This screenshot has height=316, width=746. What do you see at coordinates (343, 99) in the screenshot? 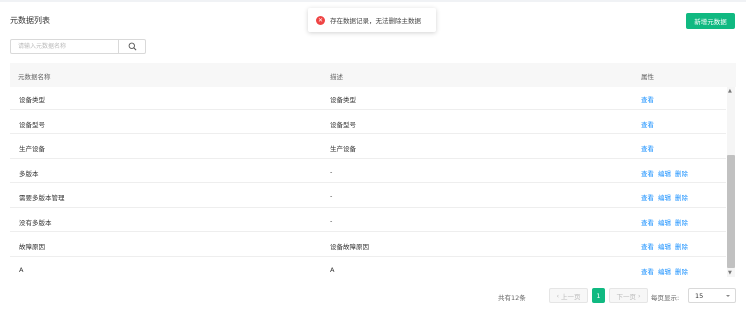
I see `cell-description: 设备类型` at bounding box center [343, 99].